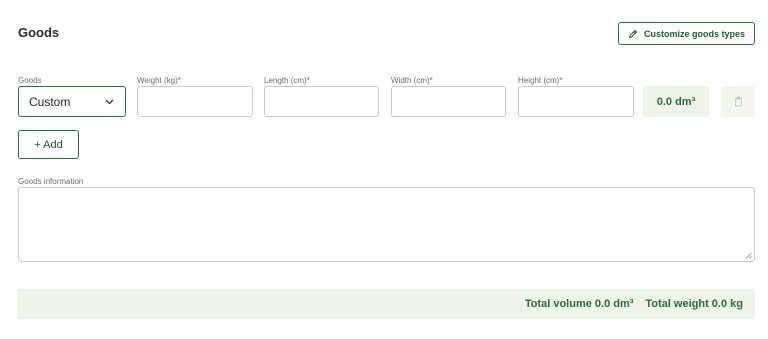  What do you see at coordinates (694, 304) in the screenshot?
I see `total-weight: Total weight 0.0 kg` at bounding box center [694, 304].